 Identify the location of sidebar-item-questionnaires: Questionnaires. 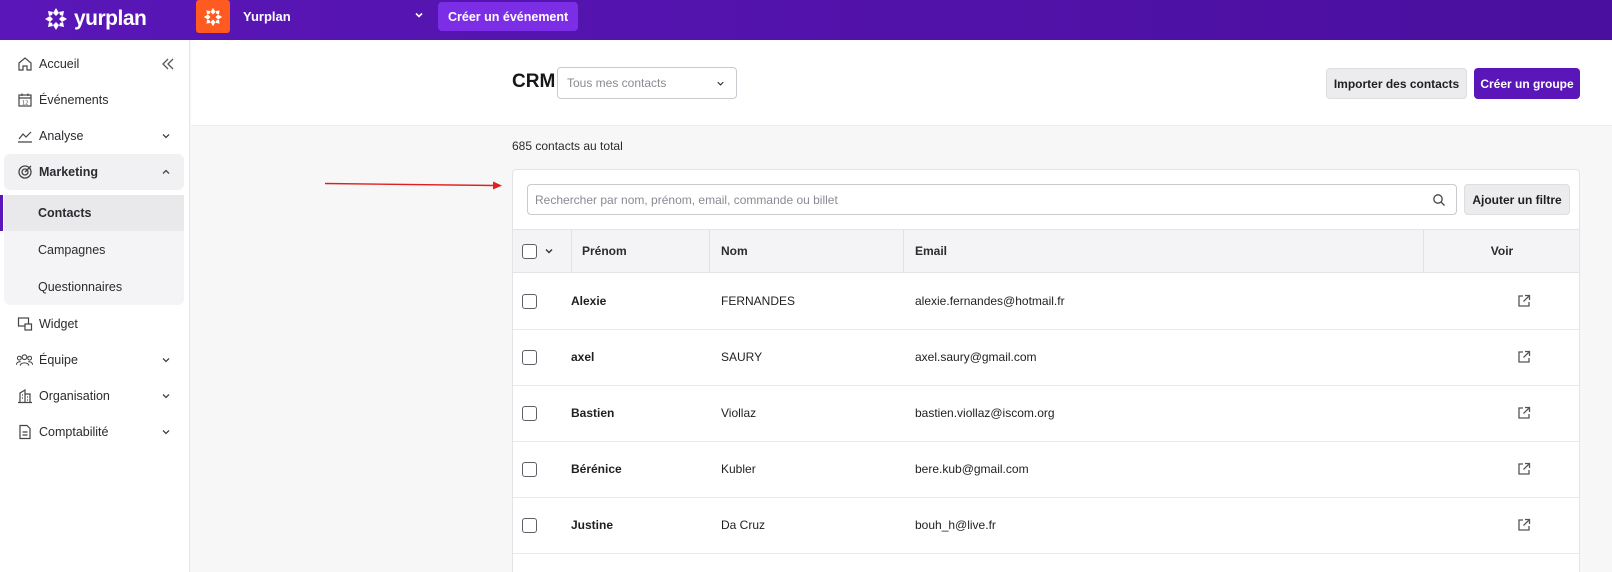
(94, 287).